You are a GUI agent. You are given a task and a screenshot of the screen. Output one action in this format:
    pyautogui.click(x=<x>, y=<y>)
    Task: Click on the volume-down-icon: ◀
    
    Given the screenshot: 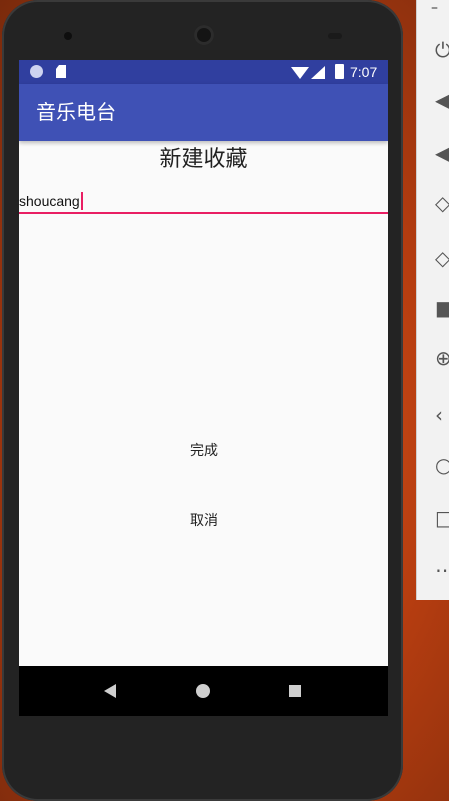 What is the action you would take?
    pyautogui.click(x=442, y=153)
    